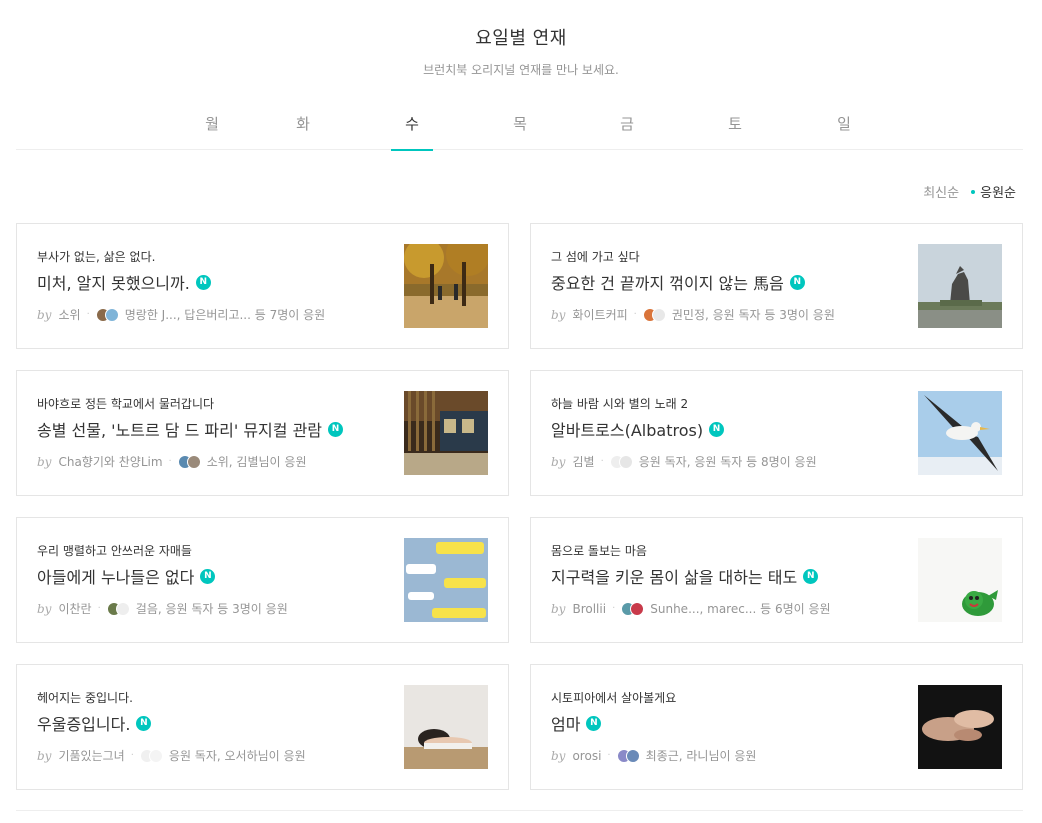 The width and height of the screenshot is (1042, 823). I want to click on author-name: orosi, so click(586, 756).